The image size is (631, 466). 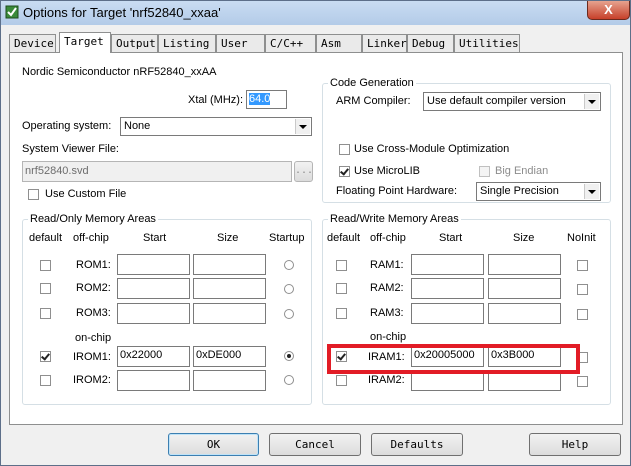 I want to click on ram1-start-input, so click(x=447, y=264).